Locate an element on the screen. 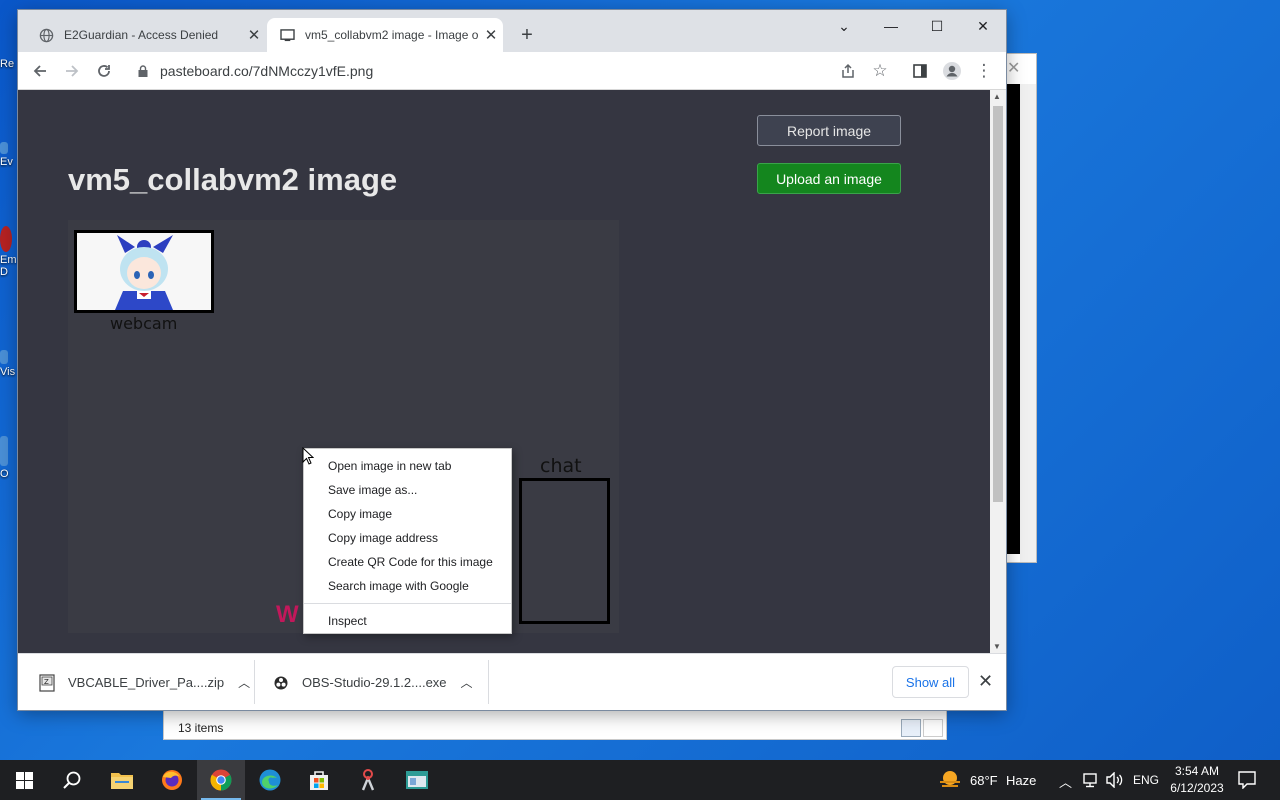  profile-avatar-icon is located at coordinates (952, 71).